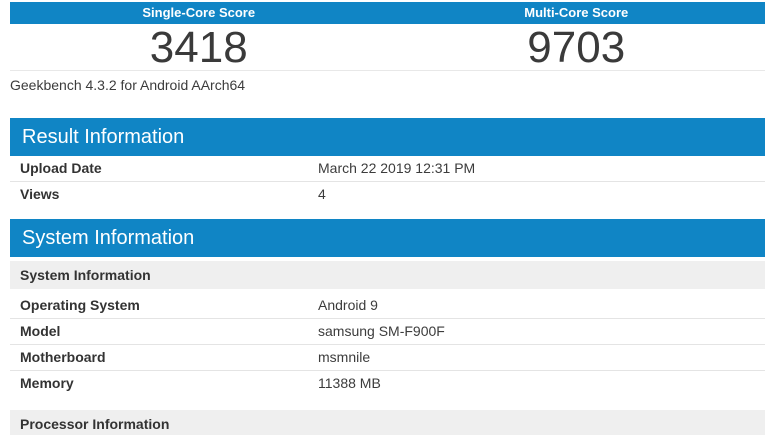 This screenshot has height=435, width=774. Describe the element at coordinates (381, 331) in the screenshot. I see `row-value: samsung SM-F900F` at that location.